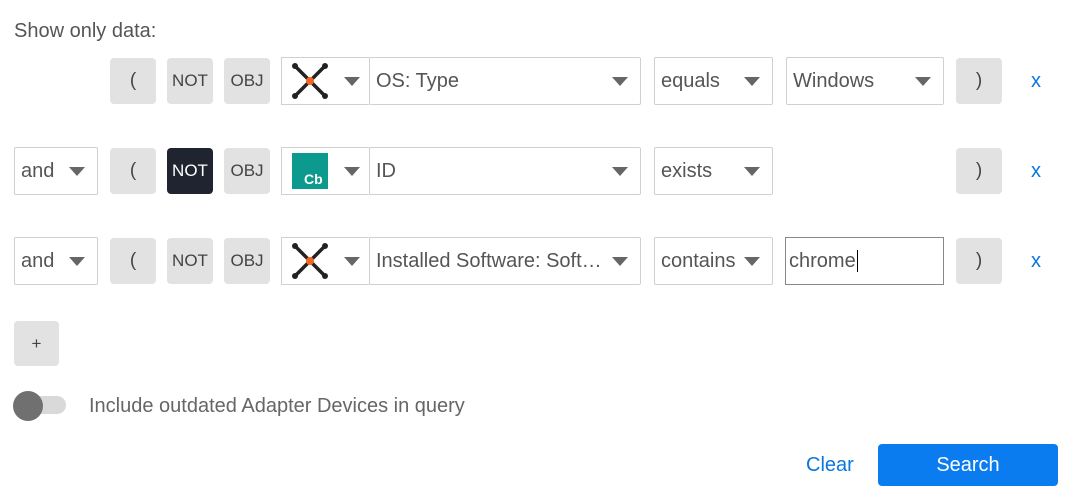 Image resolution: width=1071 pixels, height=497 pixels. Describe the element at coordinates (968, 465) in the screenshot. I see `search-button: Search` at that location.